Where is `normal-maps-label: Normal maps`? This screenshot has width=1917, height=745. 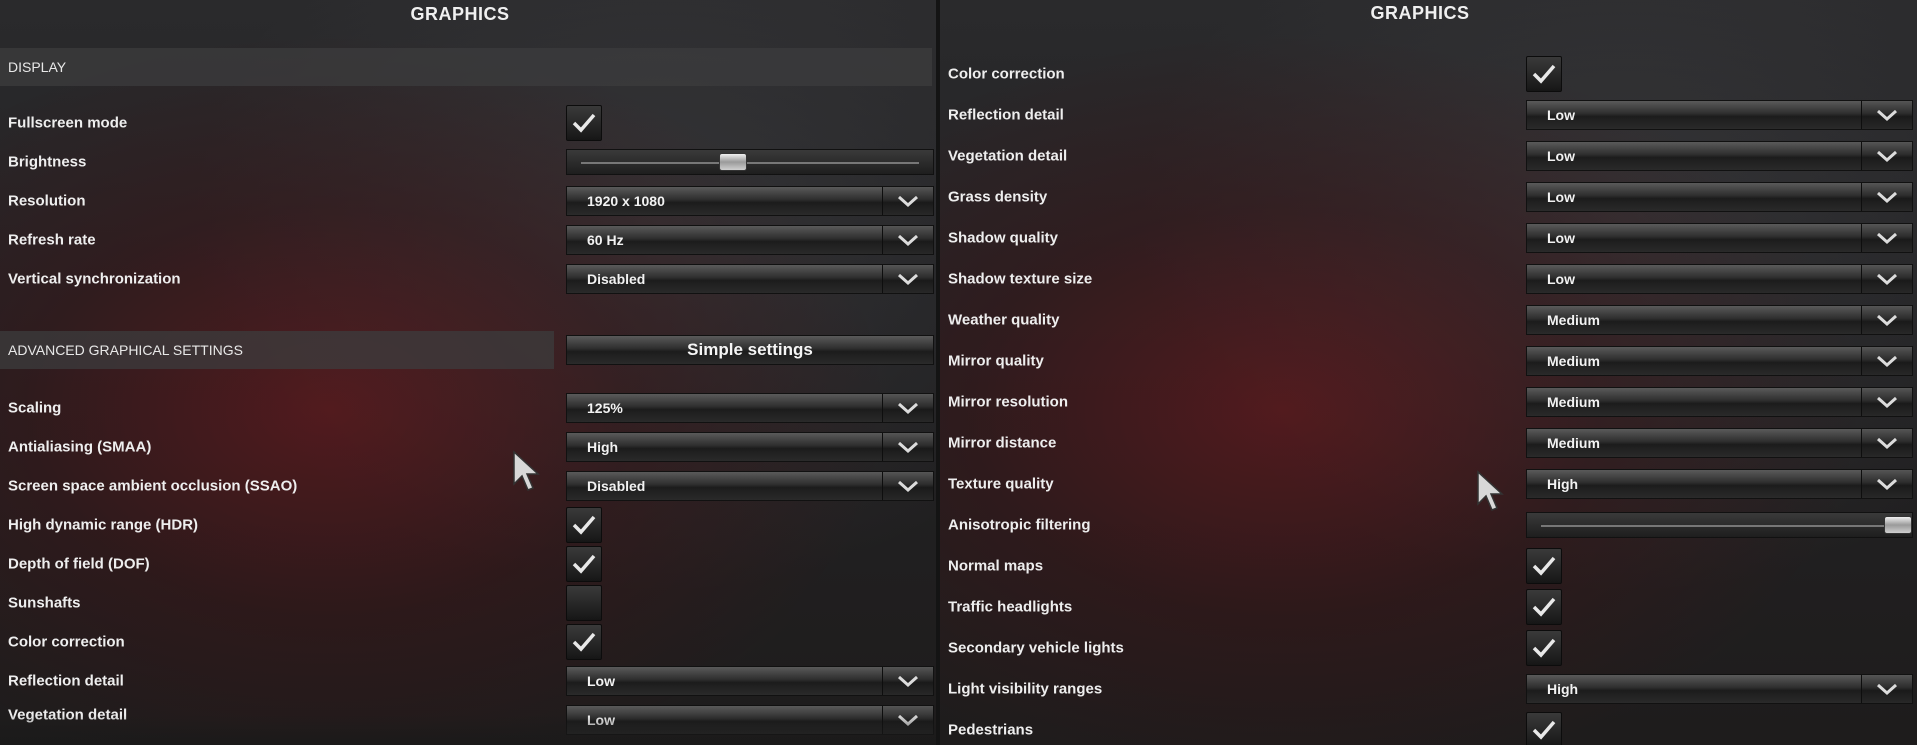 normal-maps-label: Normal maps is located at coordinates (996, 566).